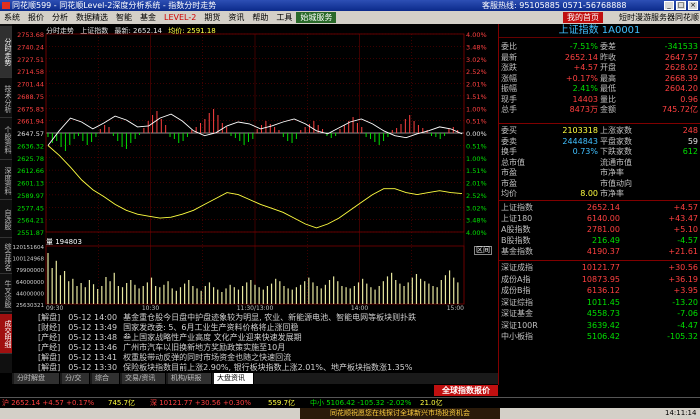 The image size is (700, 419). Describe the element at coordinates (476, 184) in the screenshot. I see `pct-axis-label: 2.01%` at that location.